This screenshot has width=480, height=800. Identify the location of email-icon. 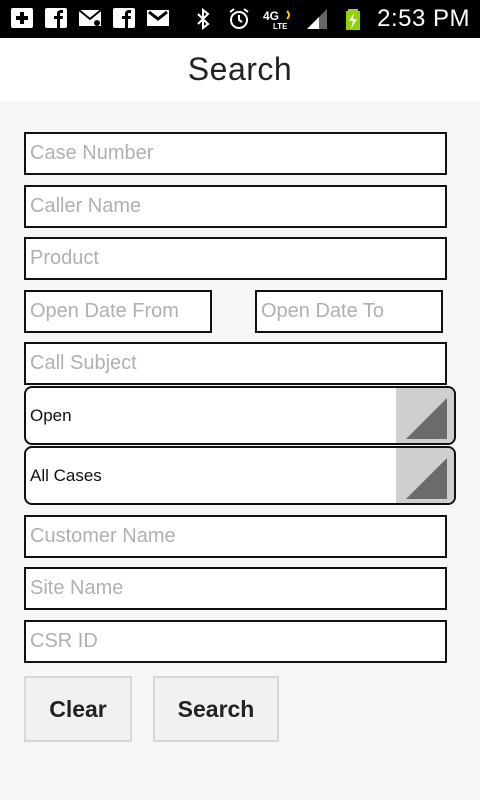
(90, 17).